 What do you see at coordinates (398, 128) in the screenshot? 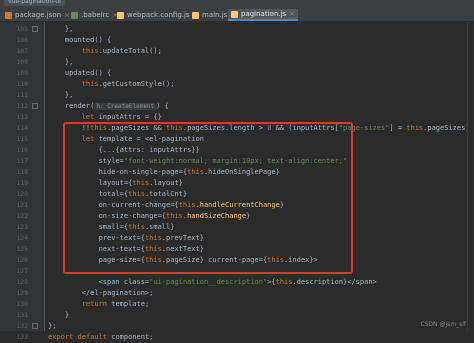
I see `code-token: ] =` at bounding box center [398, 128].